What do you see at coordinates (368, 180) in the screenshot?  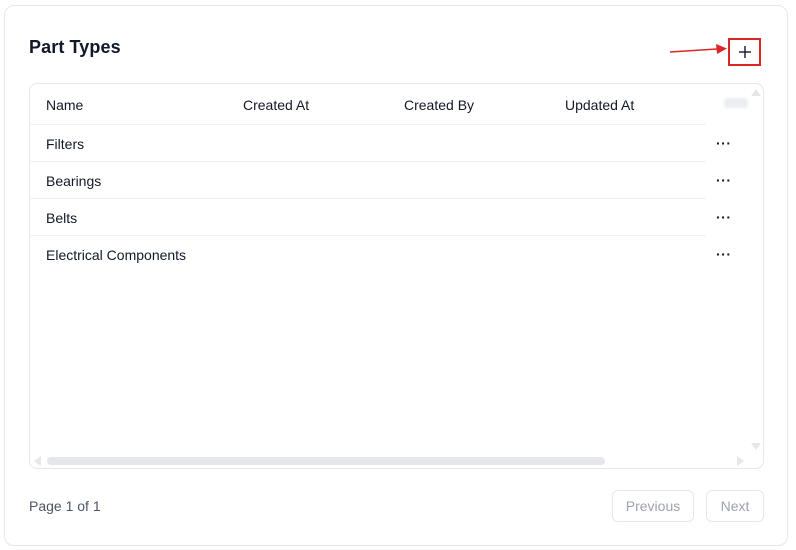 I see `table-row: Bearings` at bounding box center [368, 180].